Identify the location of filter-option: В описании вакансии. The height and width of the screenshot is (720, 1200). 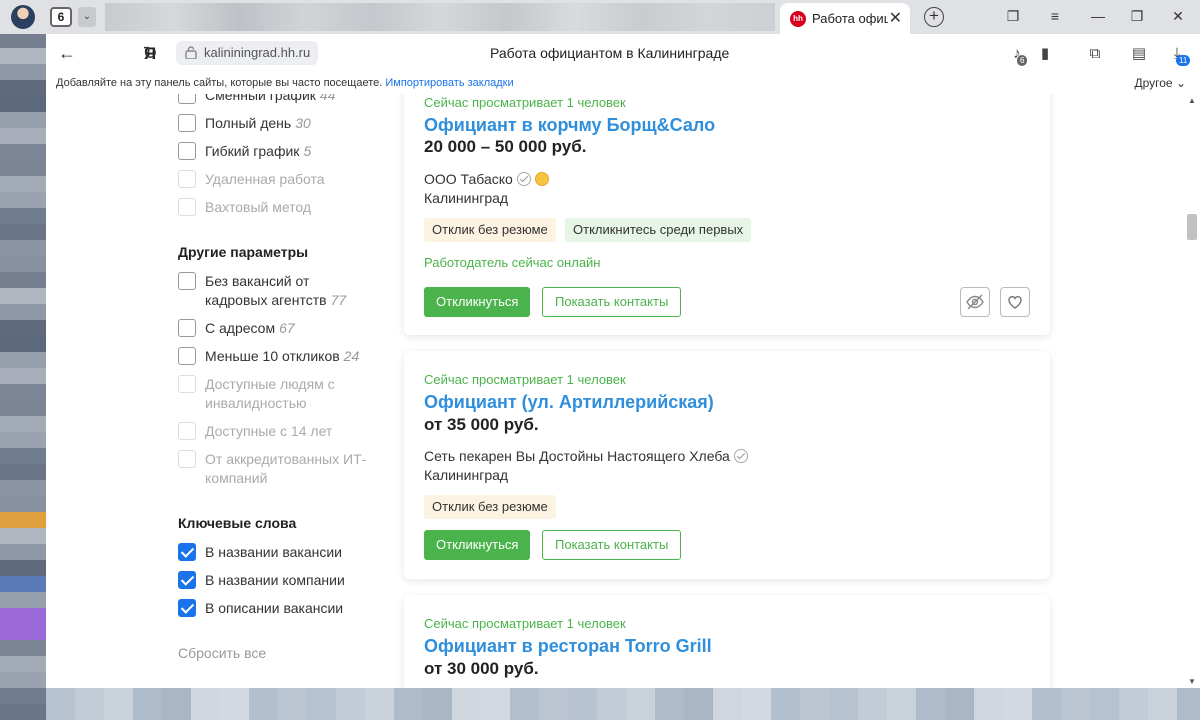
(276, 608).